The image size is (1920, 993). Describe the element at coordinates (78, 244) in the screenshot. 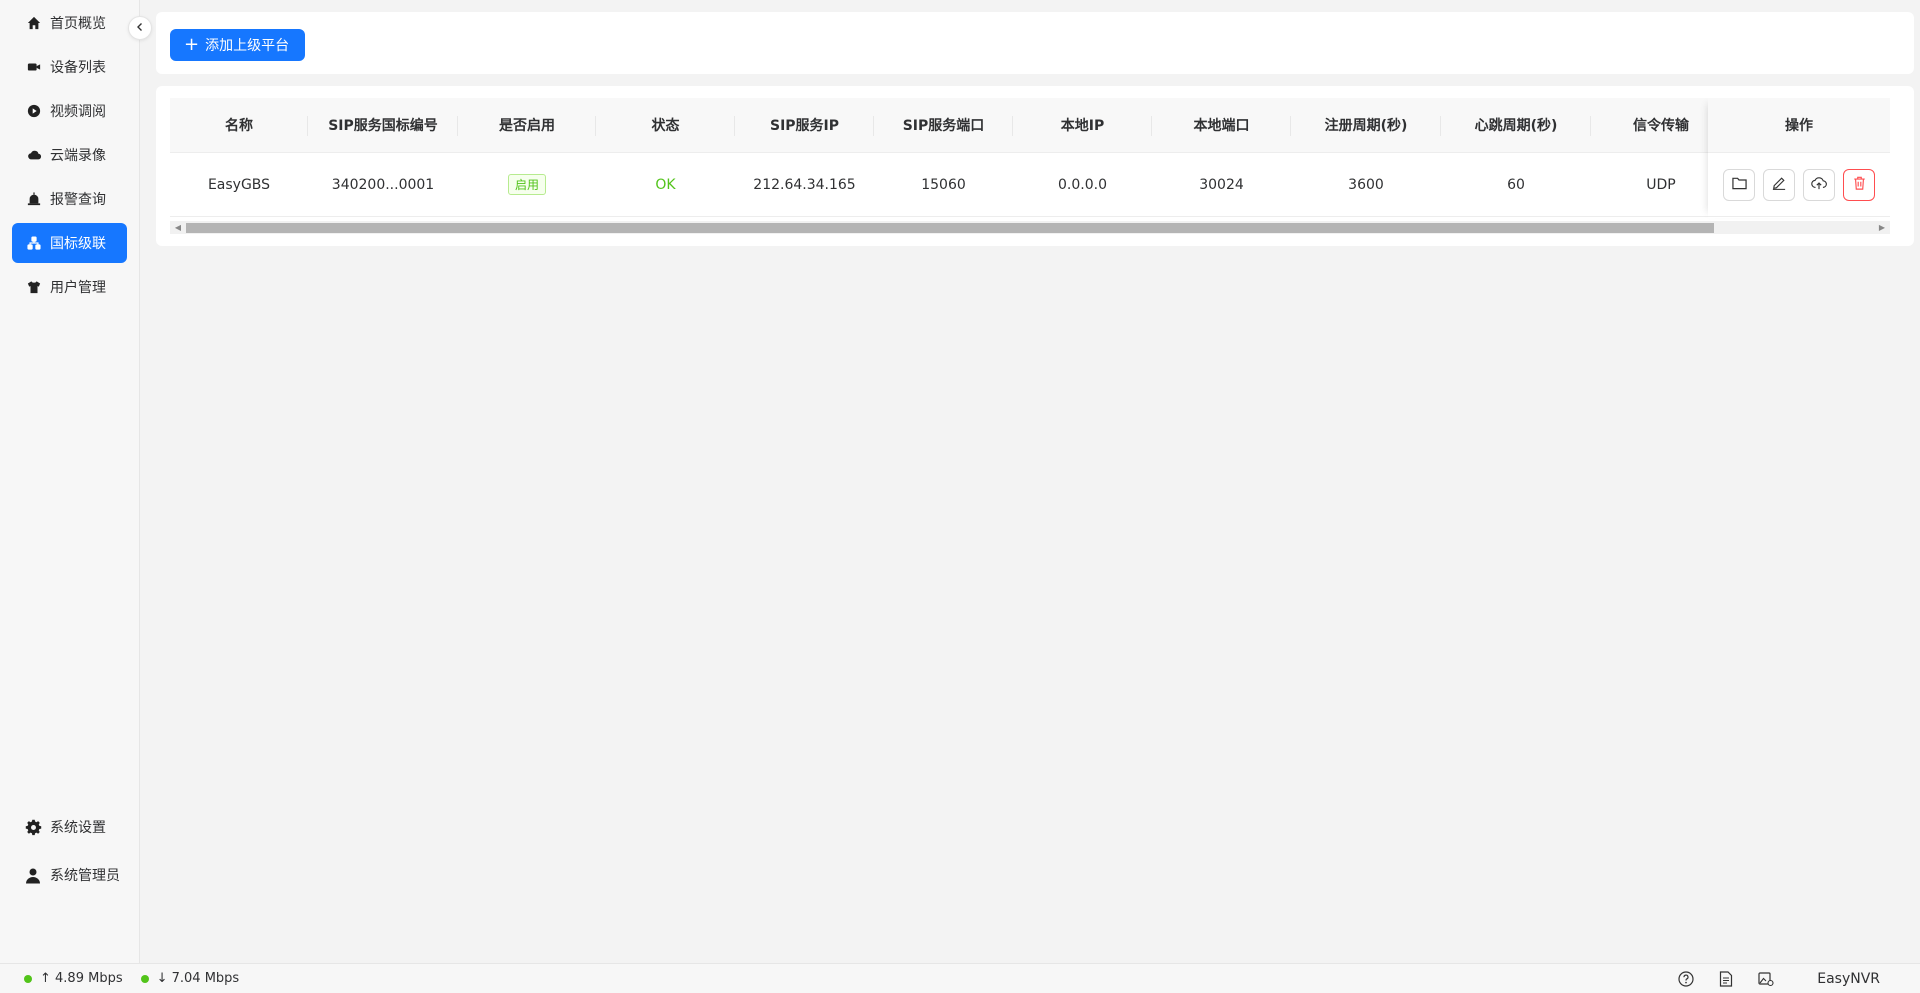

I see `sidebar-item-label: 国标级联` at that location.